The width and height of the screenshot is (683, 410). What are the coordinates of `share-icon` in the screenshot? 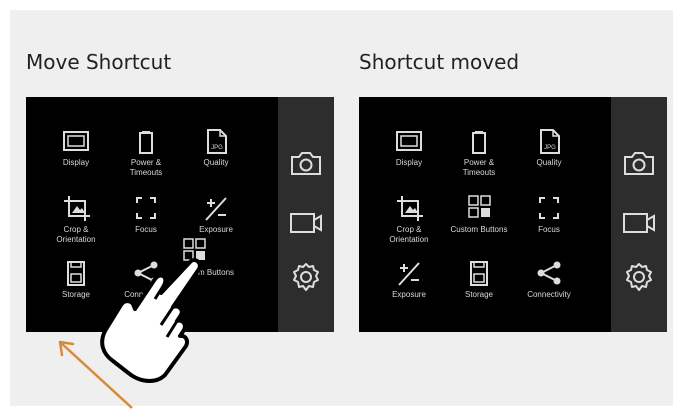 It's located at (549, 273).